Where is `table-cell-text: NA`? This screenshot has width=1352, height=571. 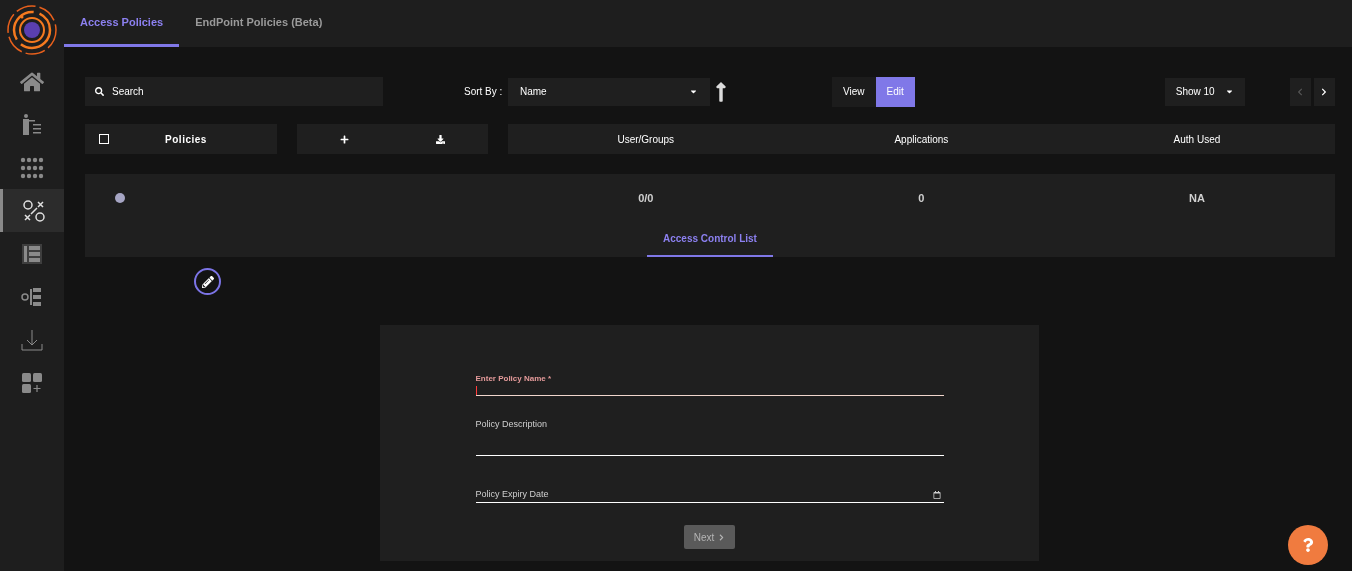
table-cell-text: NA is located at coordinates (1197, 198).